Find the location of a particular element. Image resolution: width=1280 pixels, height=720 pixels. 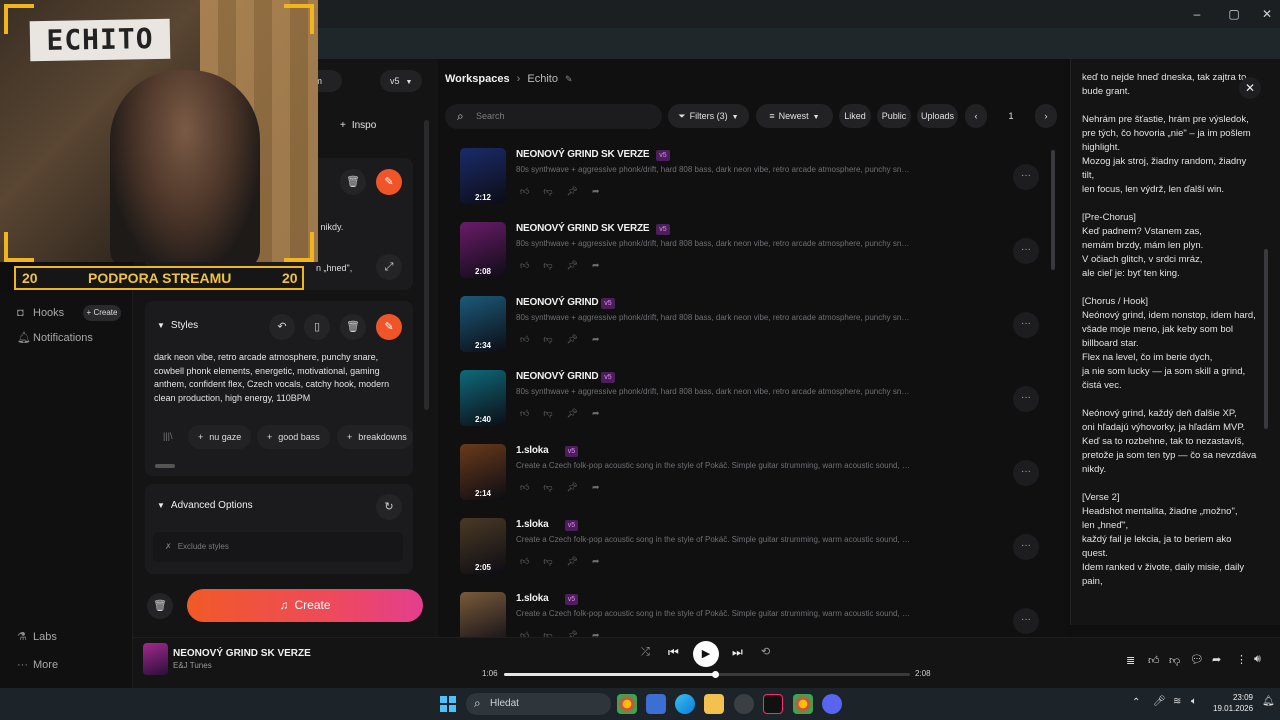

exclude-styles-input: ✗ Exclude styles is located at coordinates (278, 547).